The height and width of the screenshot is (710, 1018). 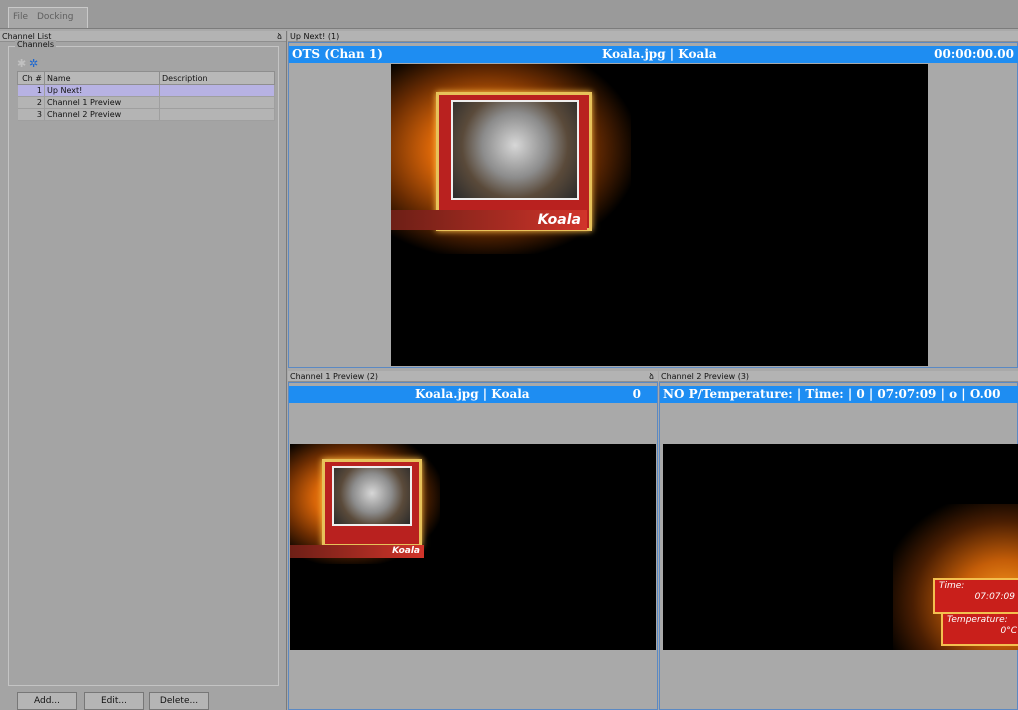 I want to click on table-row: 2 Channel 1 Preview, so click(x=146, y=102).